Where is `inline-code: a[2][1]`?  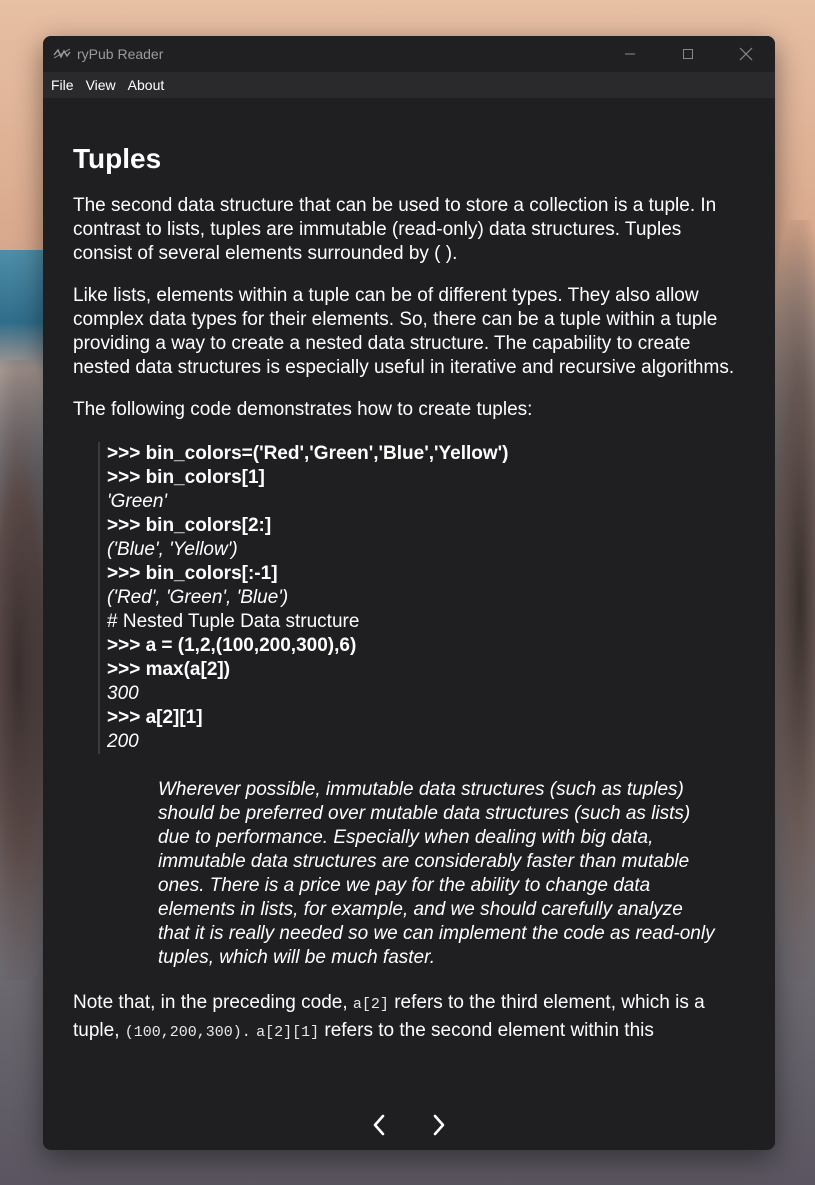
inline-code: a[2][1] is located at coordinates (288, 1032).